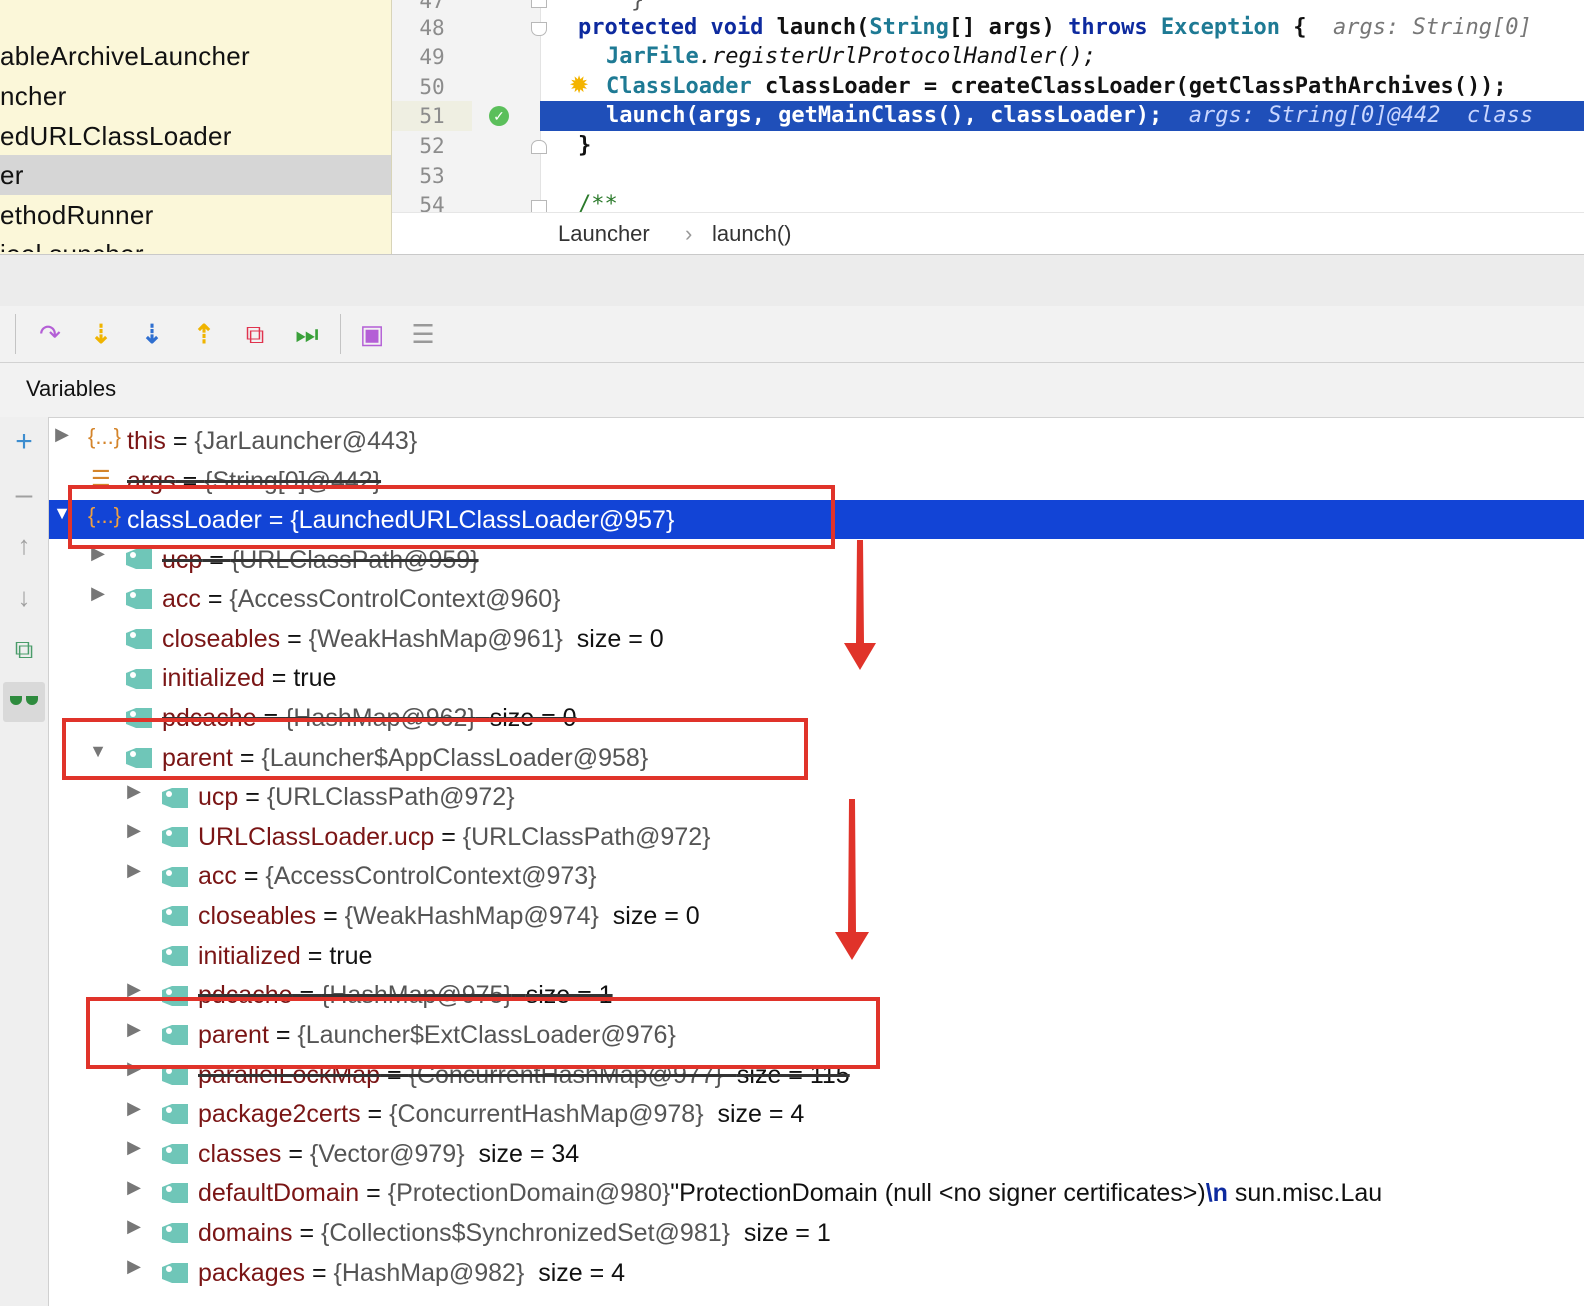 Image resolution: width=1584 pixels, height=1306 pixels. What do you see at coordinates (751, 234) in the screenshot?
I see `breadcrumb-method: launch()` at bounding box center [751, 234].